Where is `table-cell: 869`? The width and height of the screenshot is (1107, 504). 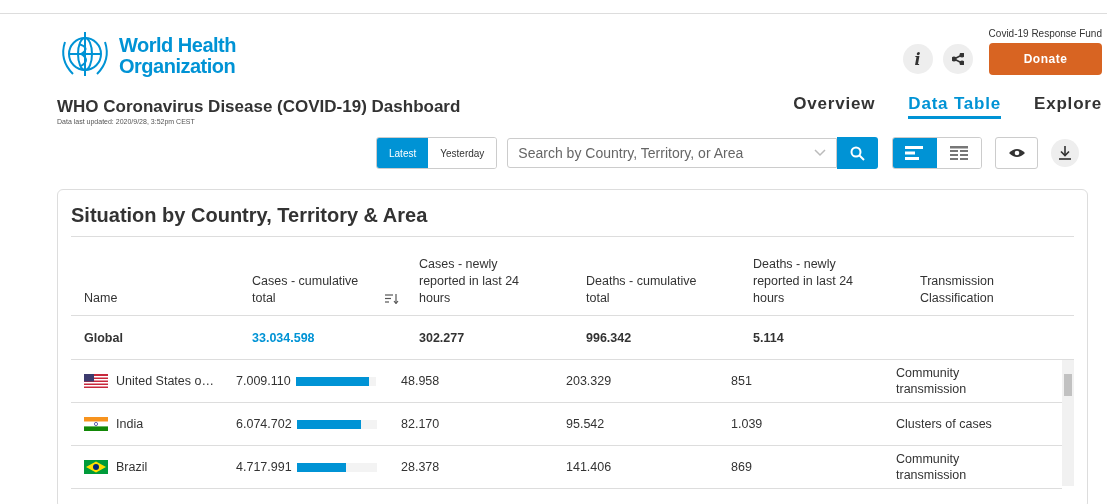 table-cell: 869 is located at coordinates (741, 467).